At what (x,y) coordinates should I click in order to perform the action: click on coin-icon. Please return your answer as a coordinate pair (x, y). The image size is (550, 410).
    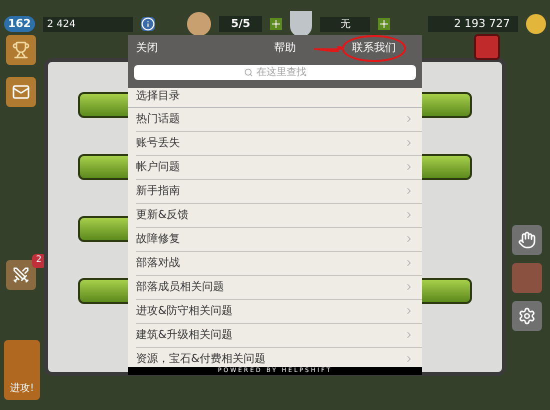
    Looking at the image, I should click on (536, 24).